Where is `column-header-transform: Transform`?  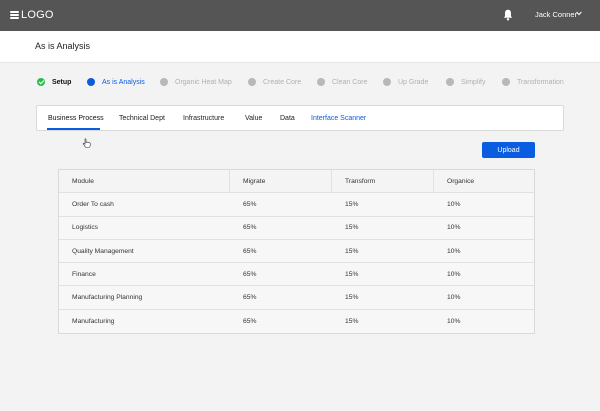 column-header-transform: Transform is located at coordinates (383, 181).